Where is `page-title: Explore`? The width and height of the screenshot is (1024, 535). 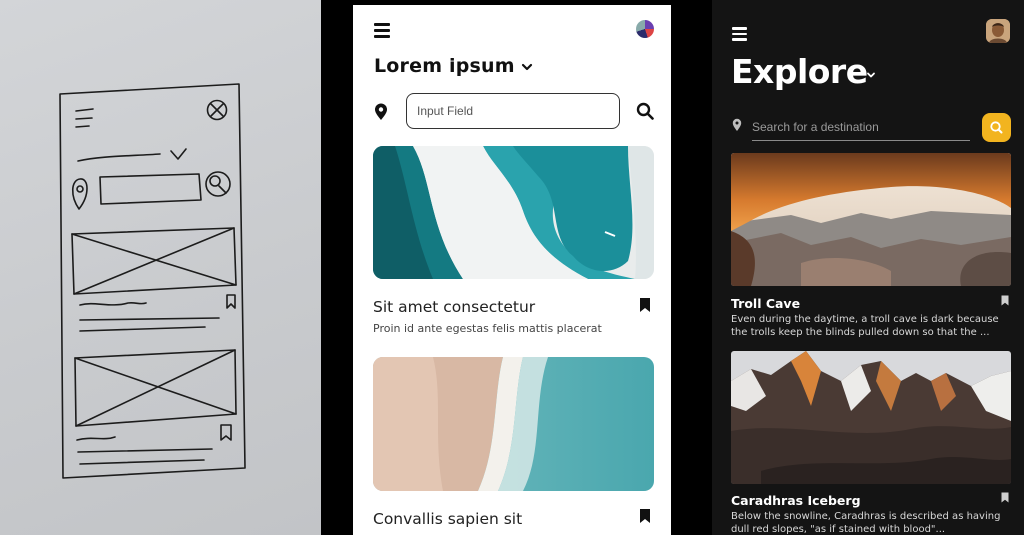
page-title: Explore is located at coordinates (799, 71).